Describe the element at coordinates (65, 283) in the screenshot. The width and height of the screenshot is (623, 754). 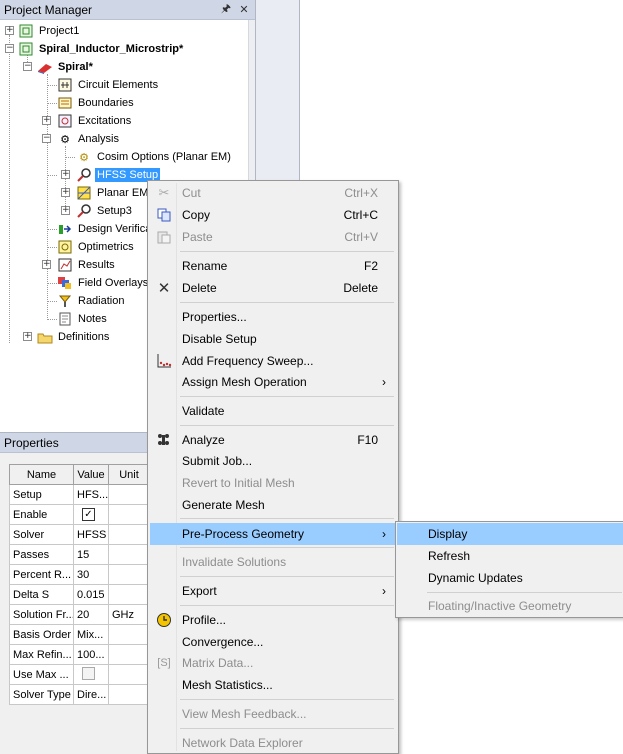
I see `field-overlays-icon` at that location.